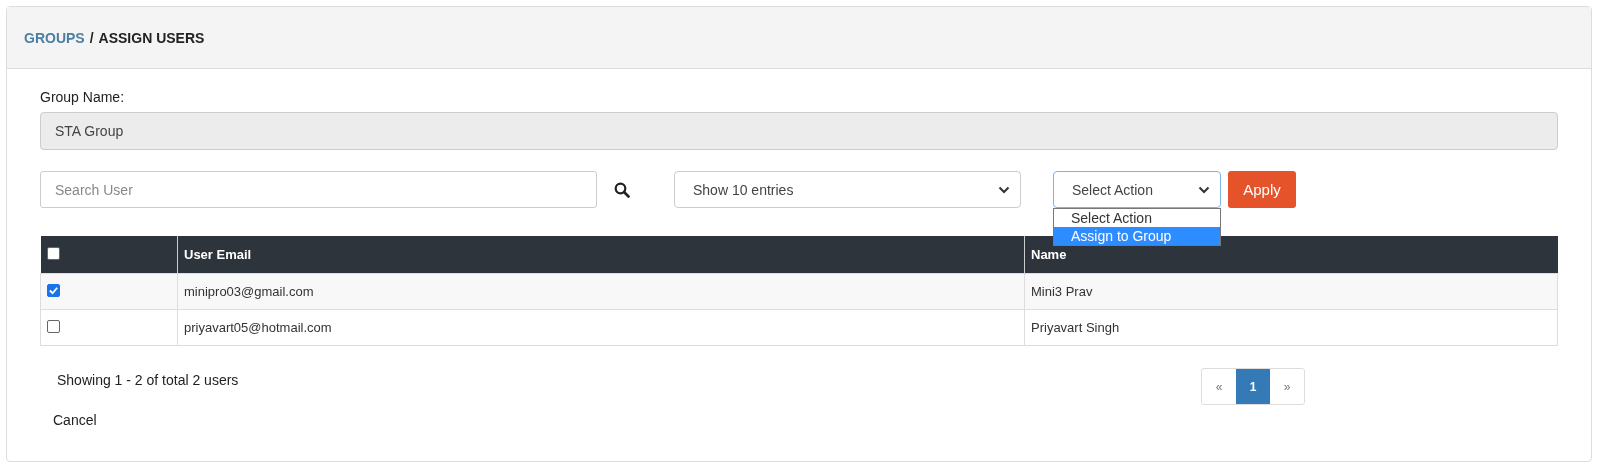 The width and height of the screenshot is (1602, 475). What do you see at coordinates (83, 97) in the screenshot?
I see `field-label: Group Name:` at bounding box center [83, 97].